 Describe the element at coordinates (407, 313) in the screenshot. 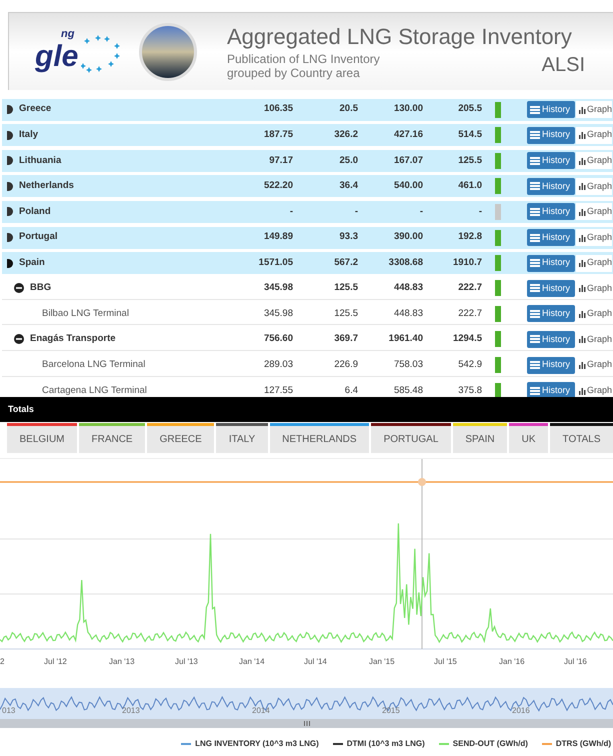

I see `value-cell-text: 448.83` at that location.